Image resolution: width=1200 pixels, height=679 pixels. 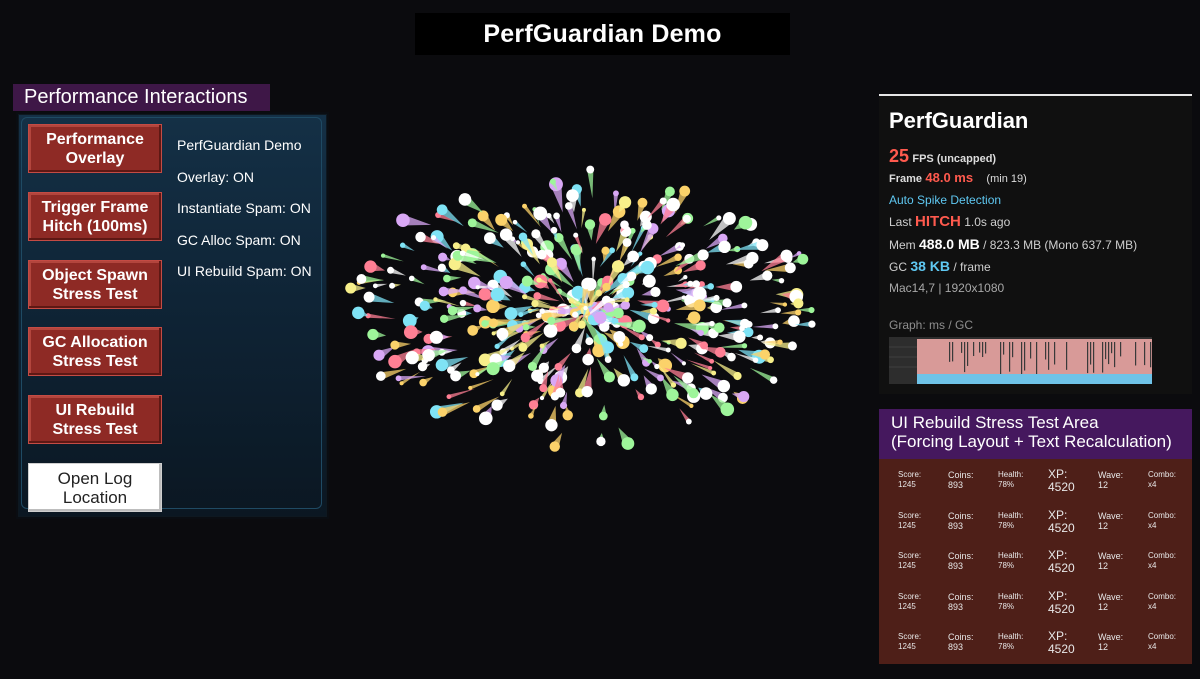 I want to click on open-log-location-button: Open Log Location, so click(x=95, y=487).